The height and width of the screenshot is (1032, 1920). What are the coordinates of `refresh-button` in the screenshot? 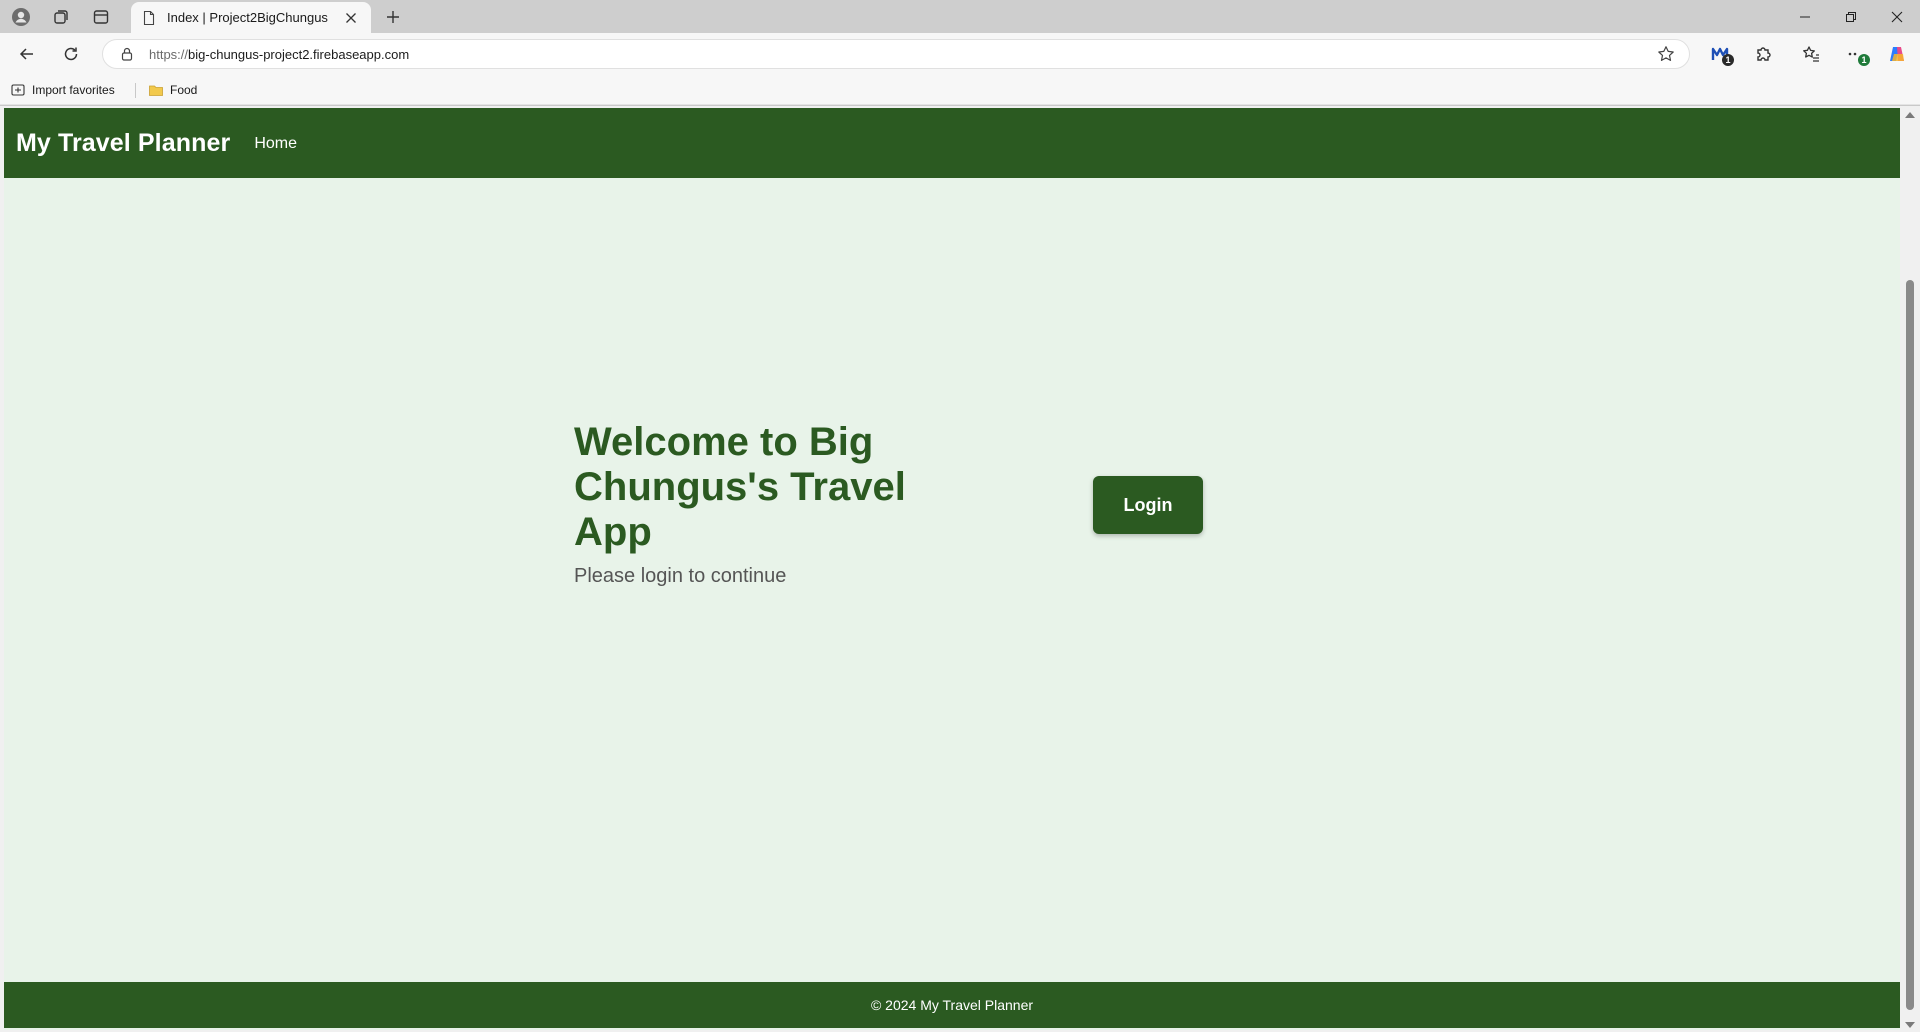 It's located at (71, 54).